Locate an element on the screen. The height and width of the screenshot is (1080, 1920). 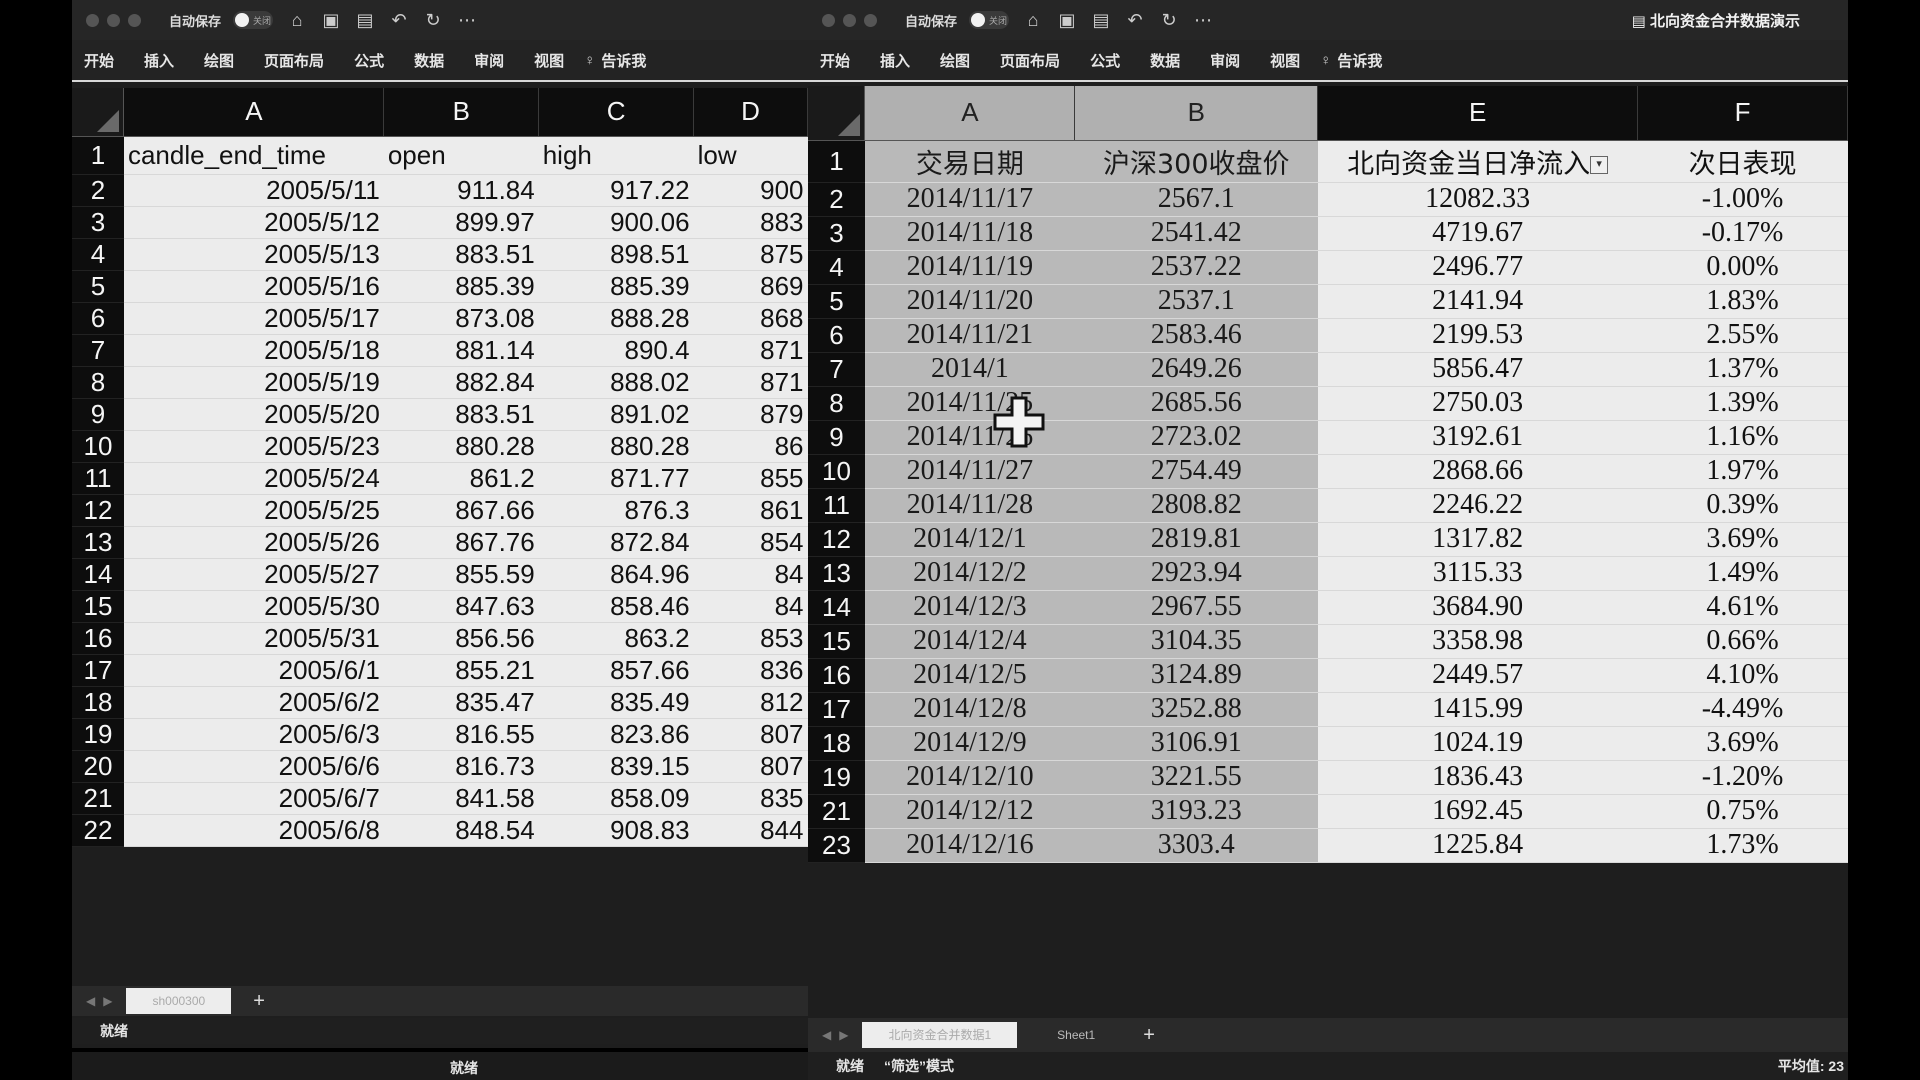
table-cell: 882.84 is located at coordinates (461, 382).